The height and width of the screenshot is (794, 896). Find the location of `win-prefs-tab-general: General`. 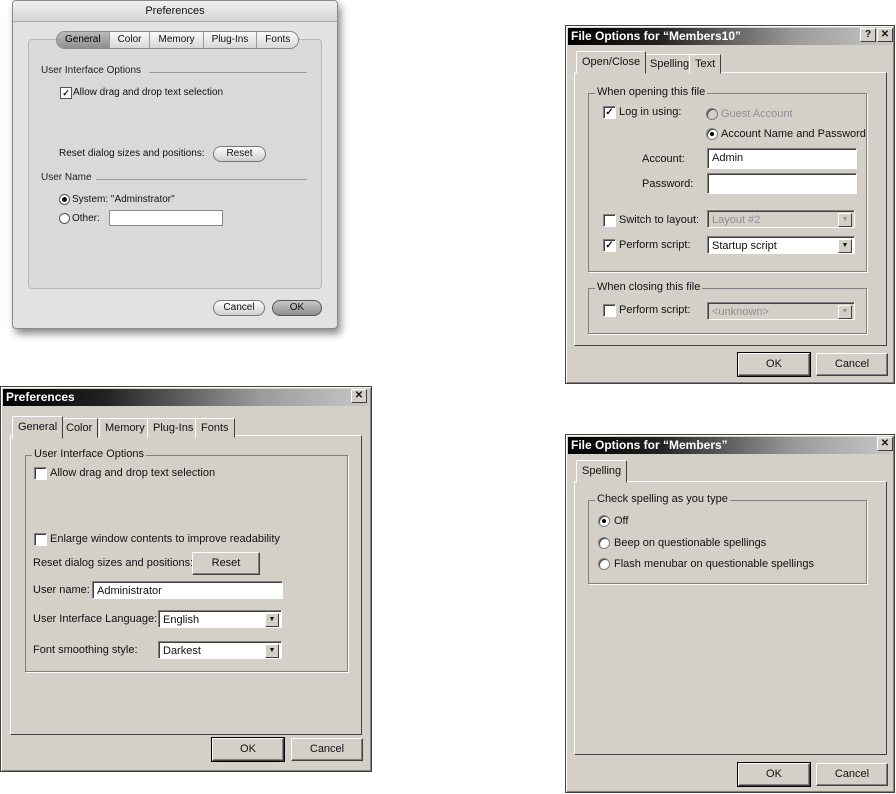

win-prefs-tab-general: General is located at coordinates (38, 427).